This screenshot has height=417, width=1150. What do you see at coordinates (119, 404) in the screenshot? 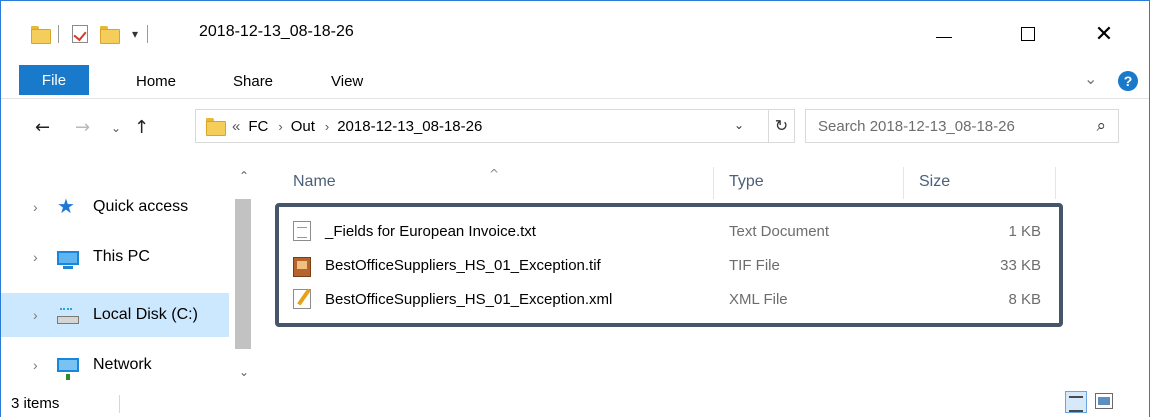
I see `status-divider` at bounding box center [119, 404].